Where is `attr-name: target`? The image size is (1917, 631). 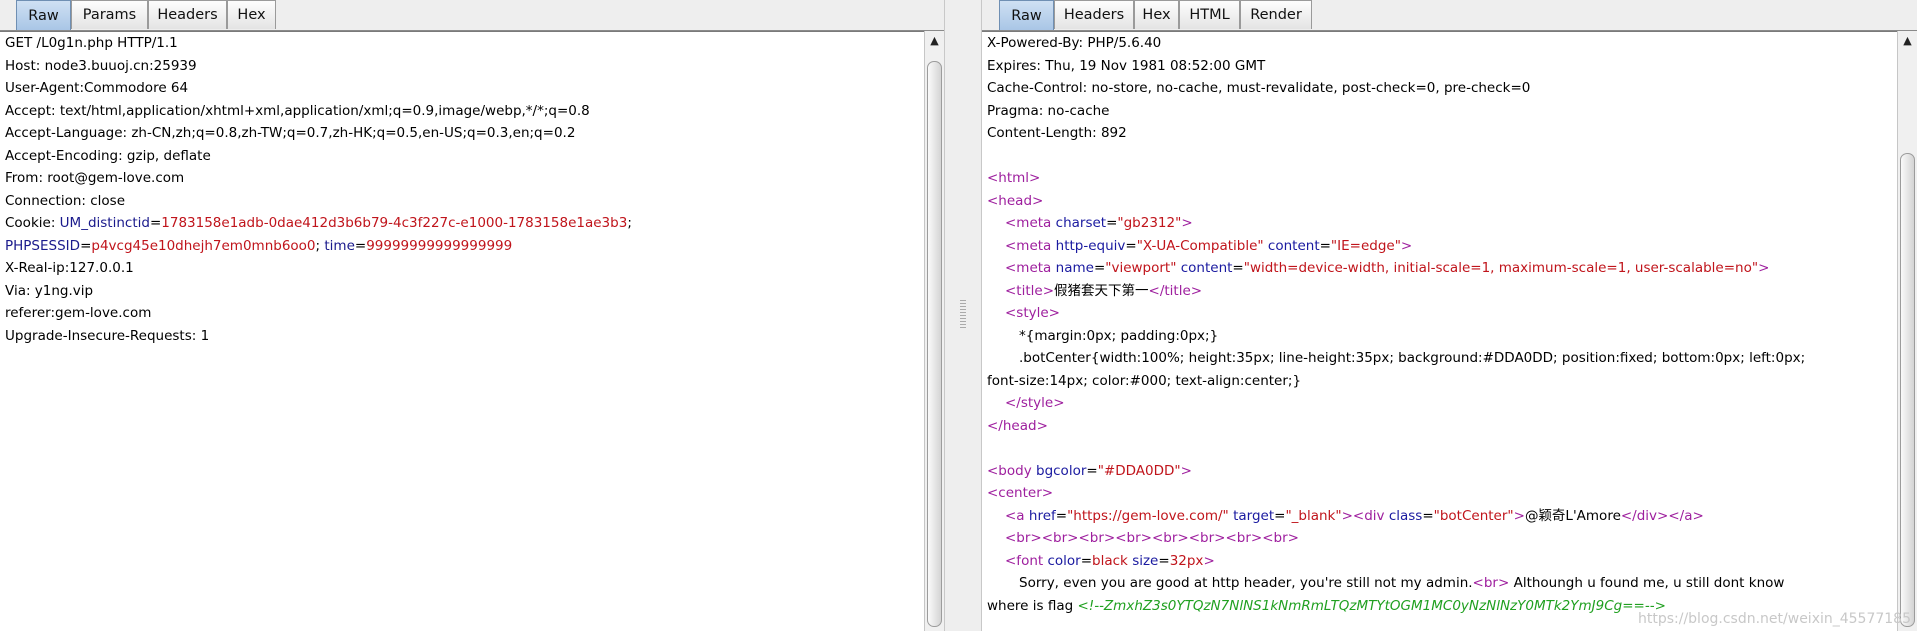
attr-name: target is located at coordinates (1254, 515).